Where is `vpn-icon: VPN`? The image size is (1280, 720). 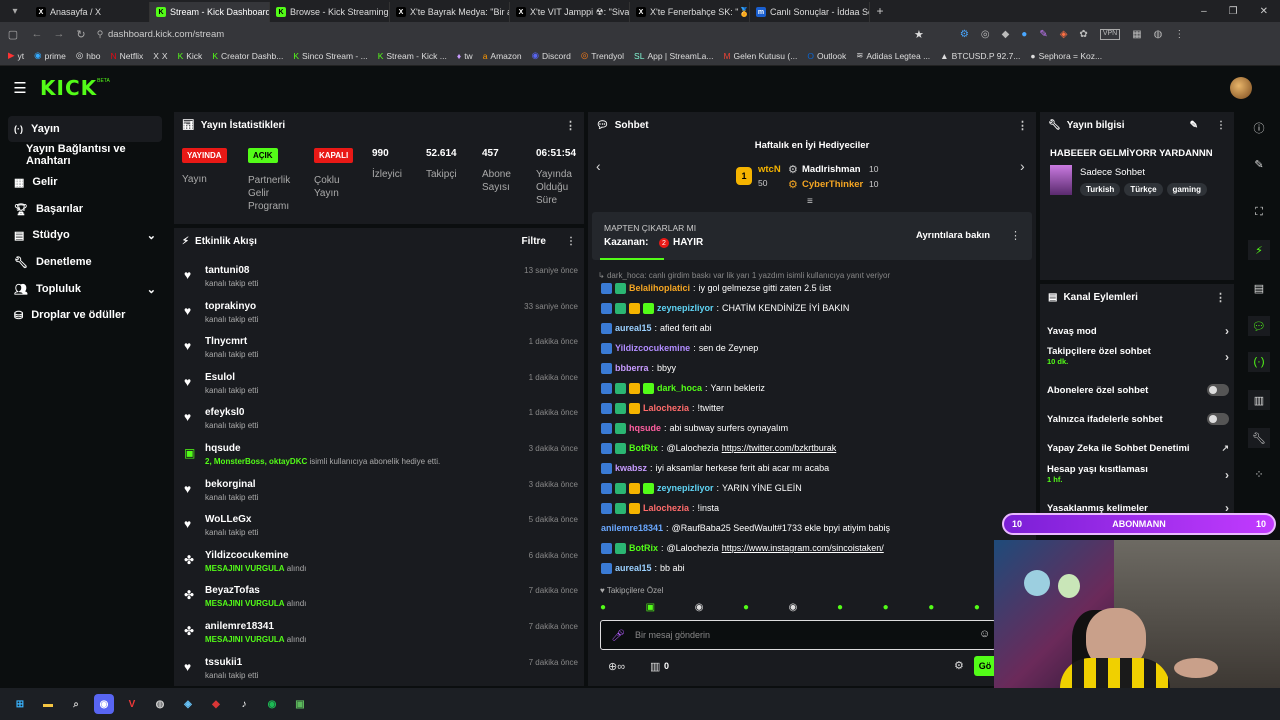
vpn-icon: VPN is located at coordinates (1110, 34).